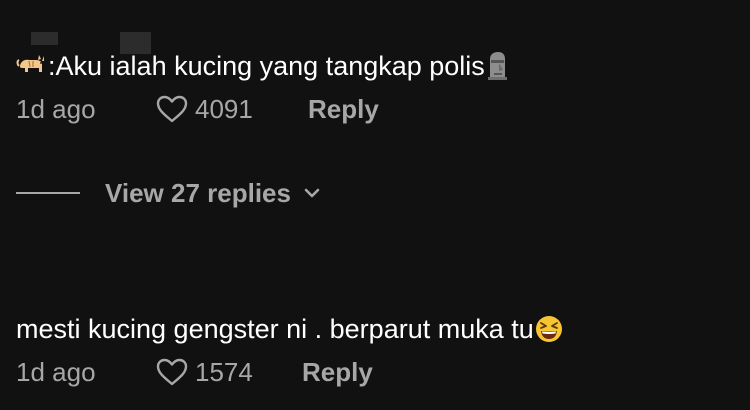 This screenshot has height=410, width=750. Describe the element at coordinates (30, 63) in the screenshot. I see `cat-emoji-icon` at that location.